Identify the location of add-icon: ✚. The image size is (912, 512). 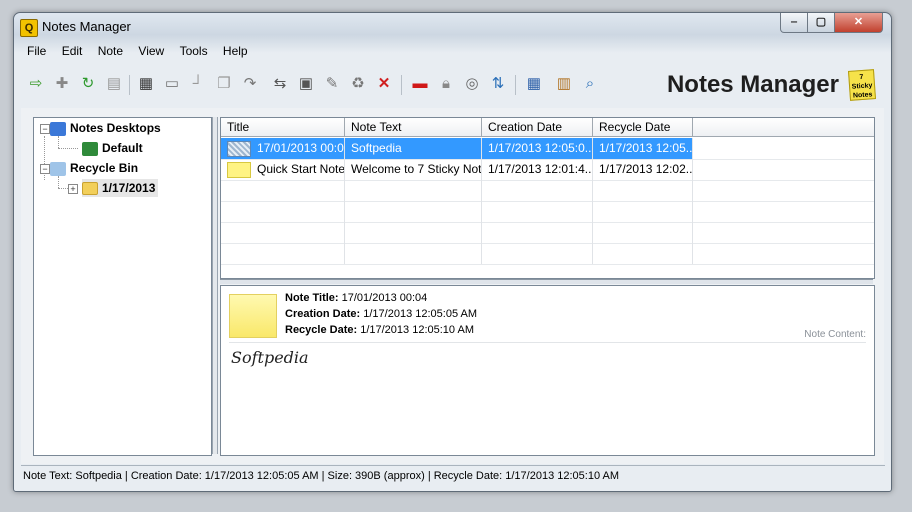
(62, 84).